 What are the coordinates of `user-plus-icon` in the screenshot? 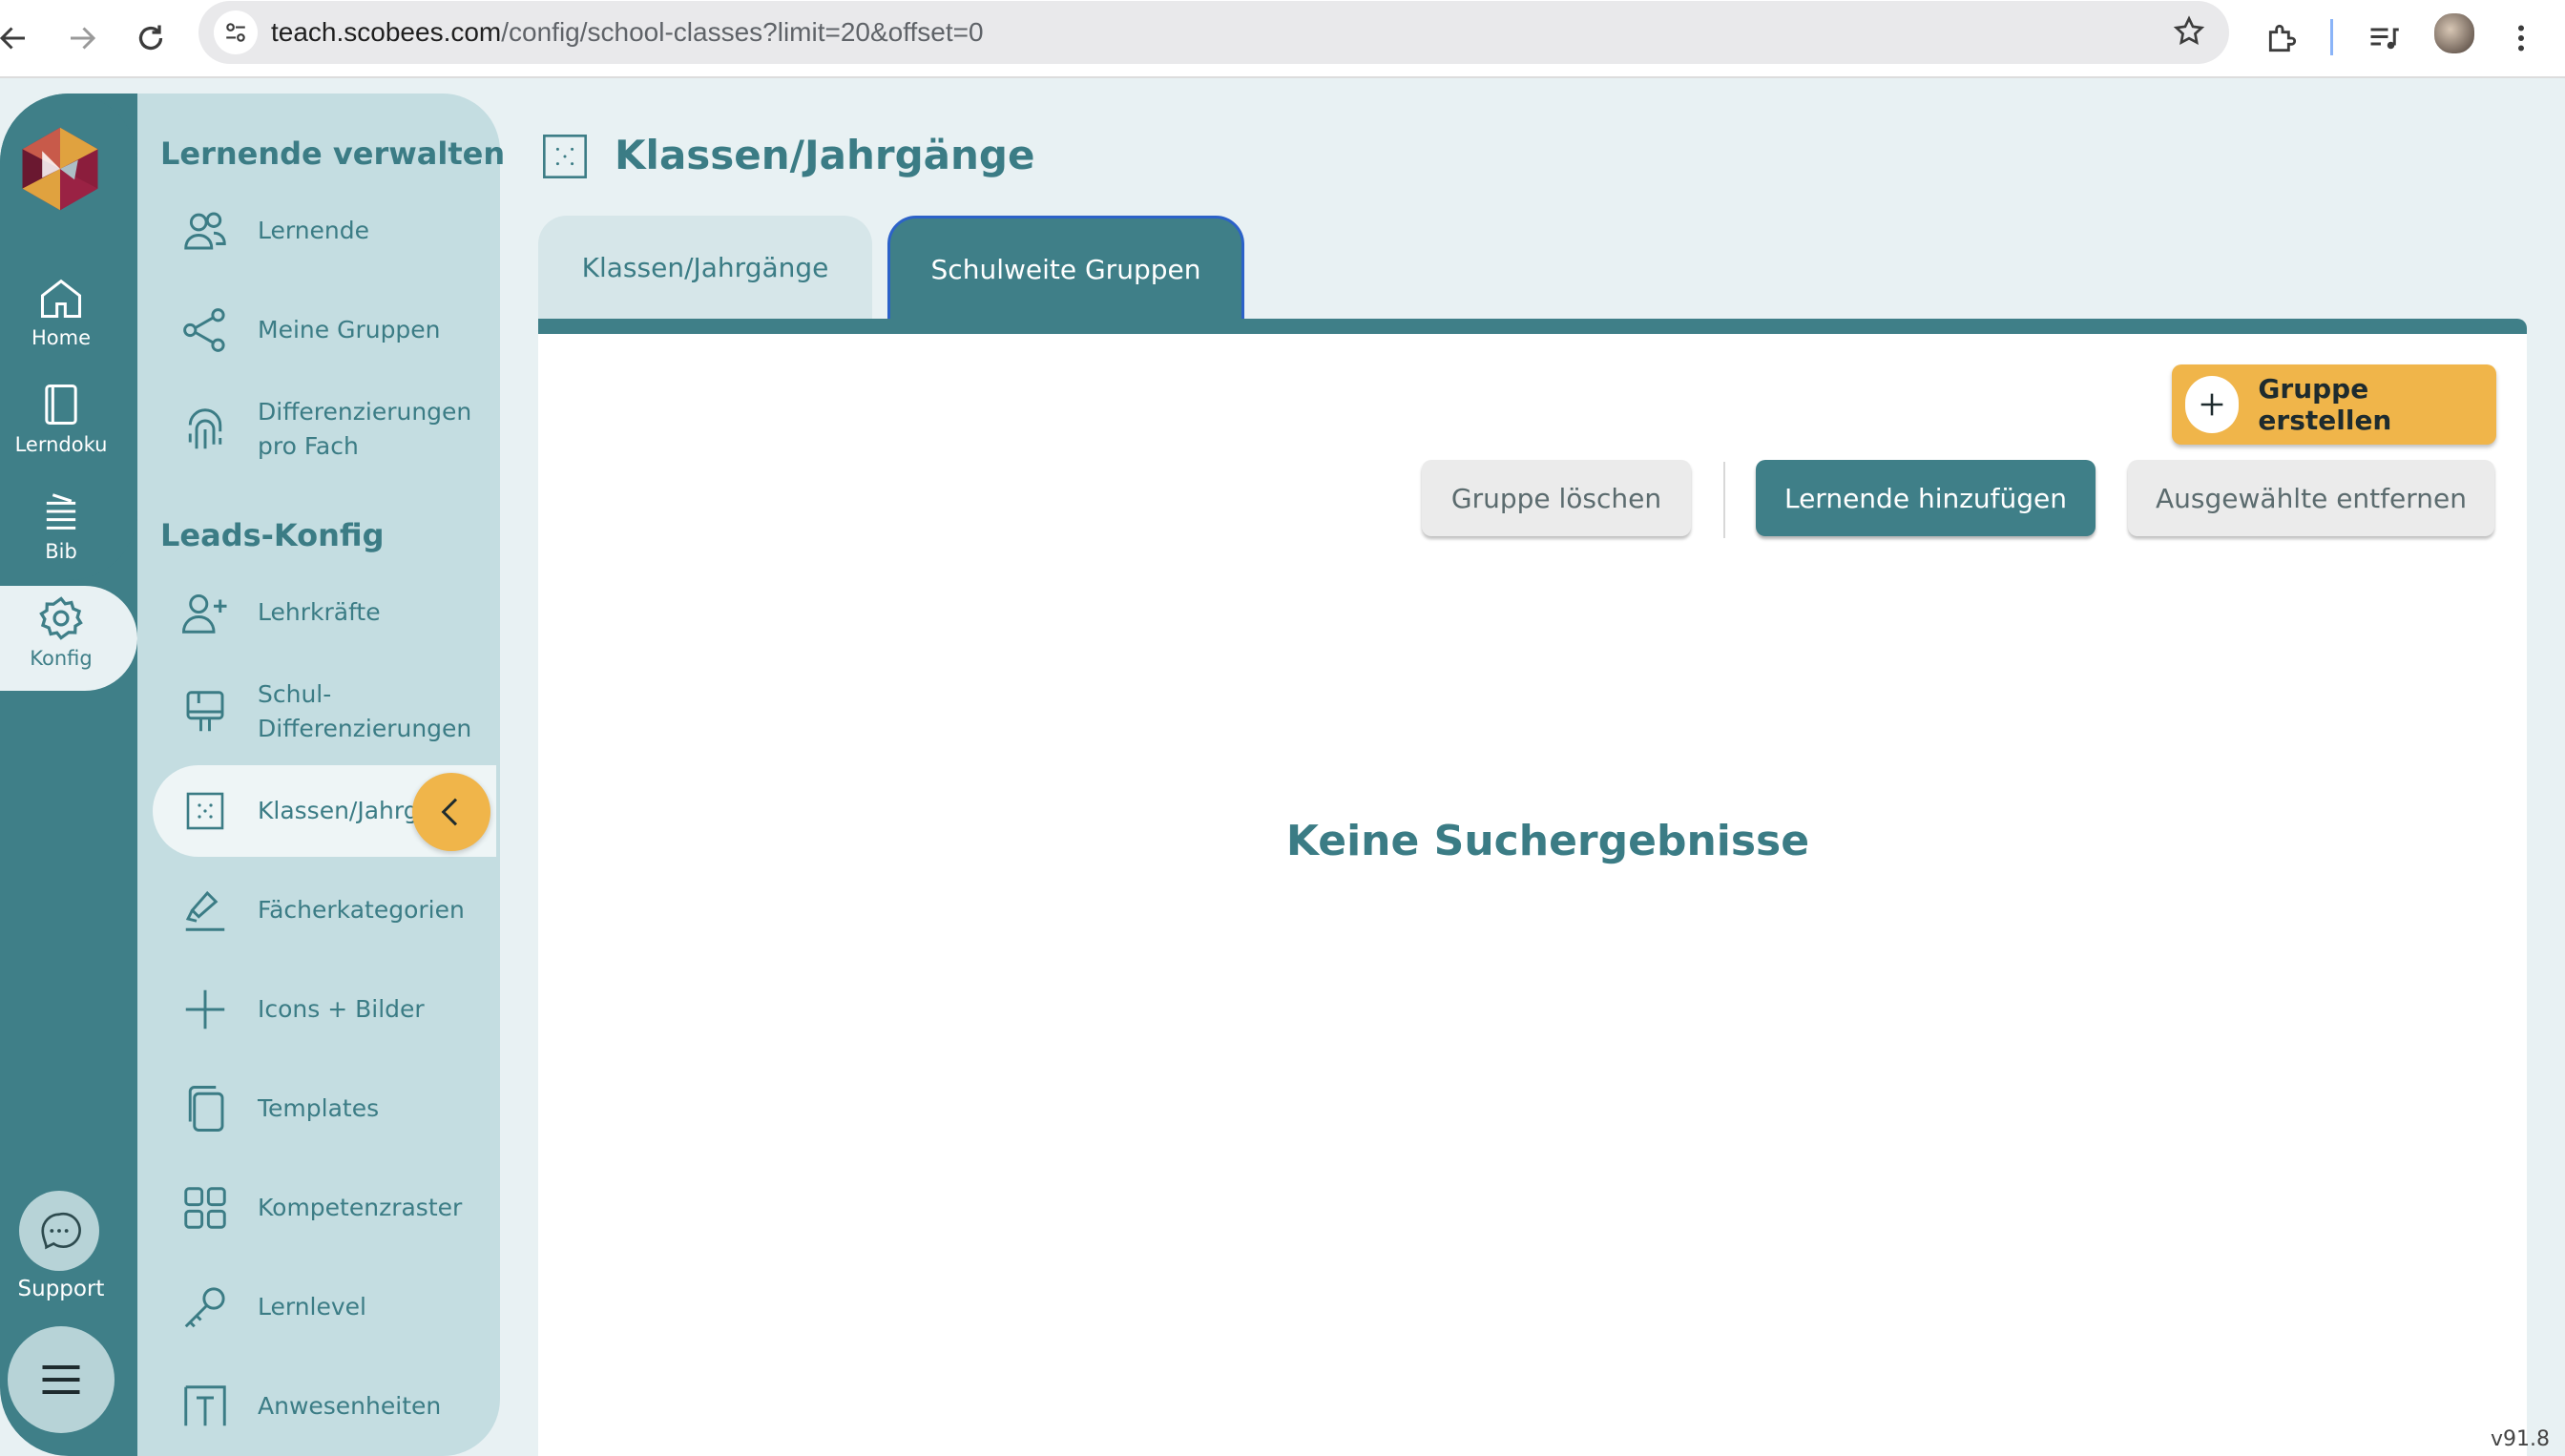 It's located at (204, 614).